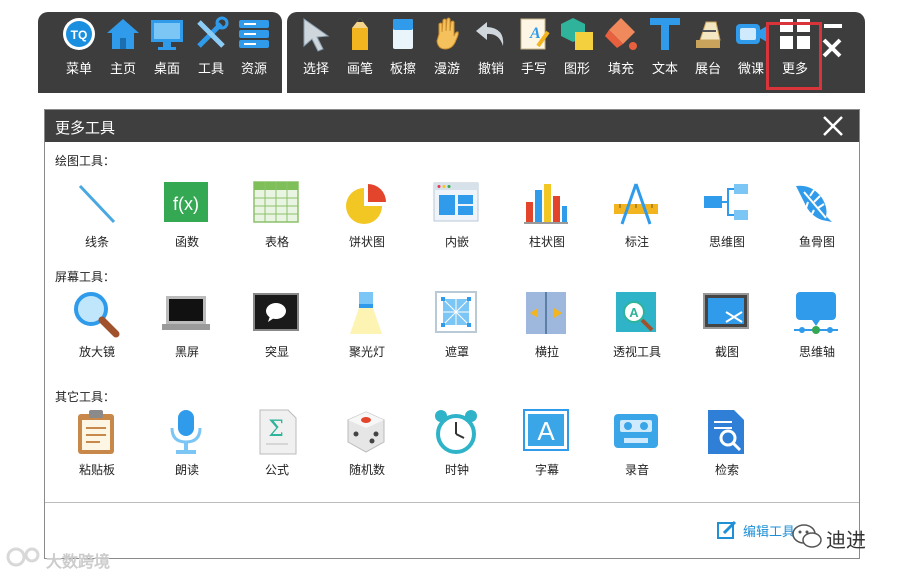 This screenshot has height=576, width=904. Describe the element at coordinates (454, 218) in the screenshot. I see `tool-embed: 内嵌` at that location.